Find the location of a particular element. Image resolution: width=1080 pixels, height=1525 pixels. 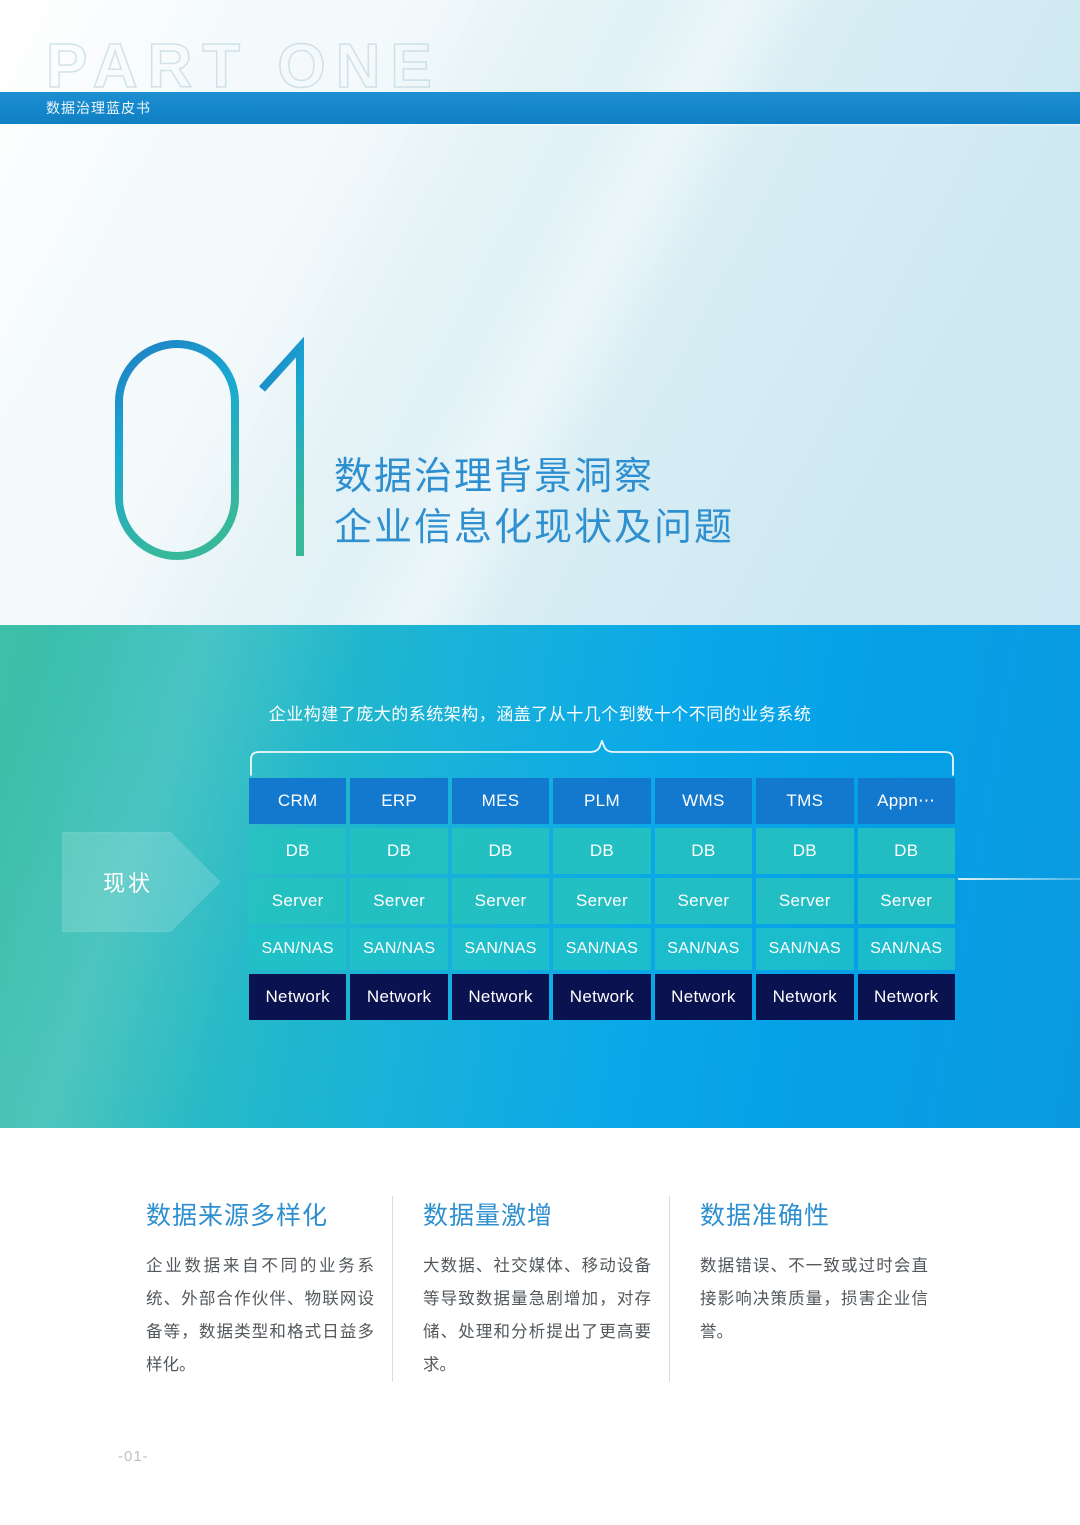

page-number: -01- is located at coordinates (133, 1456).